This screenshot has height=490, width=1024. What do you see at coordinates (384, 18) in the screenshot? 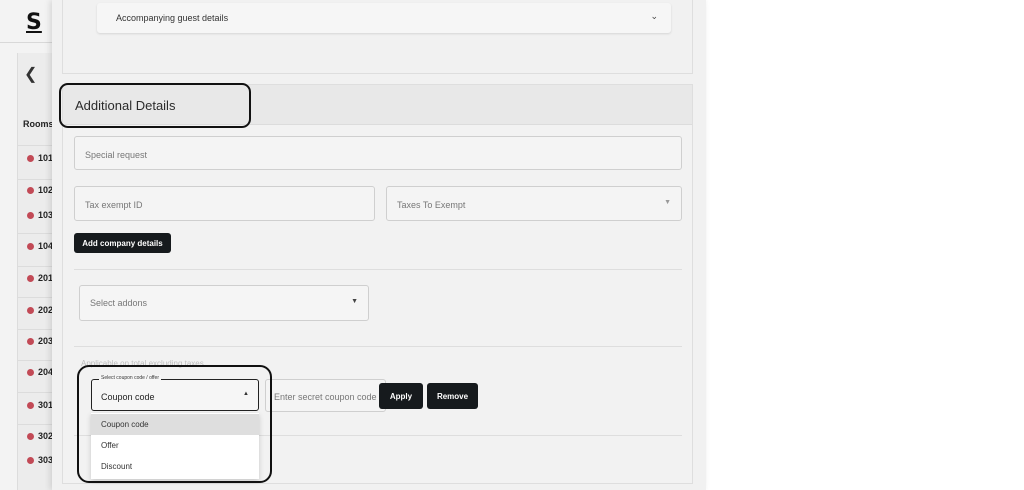
I see `accompanying-guests-accordion: Accompanying guest details ⌄` at bounding box center [384, 18].